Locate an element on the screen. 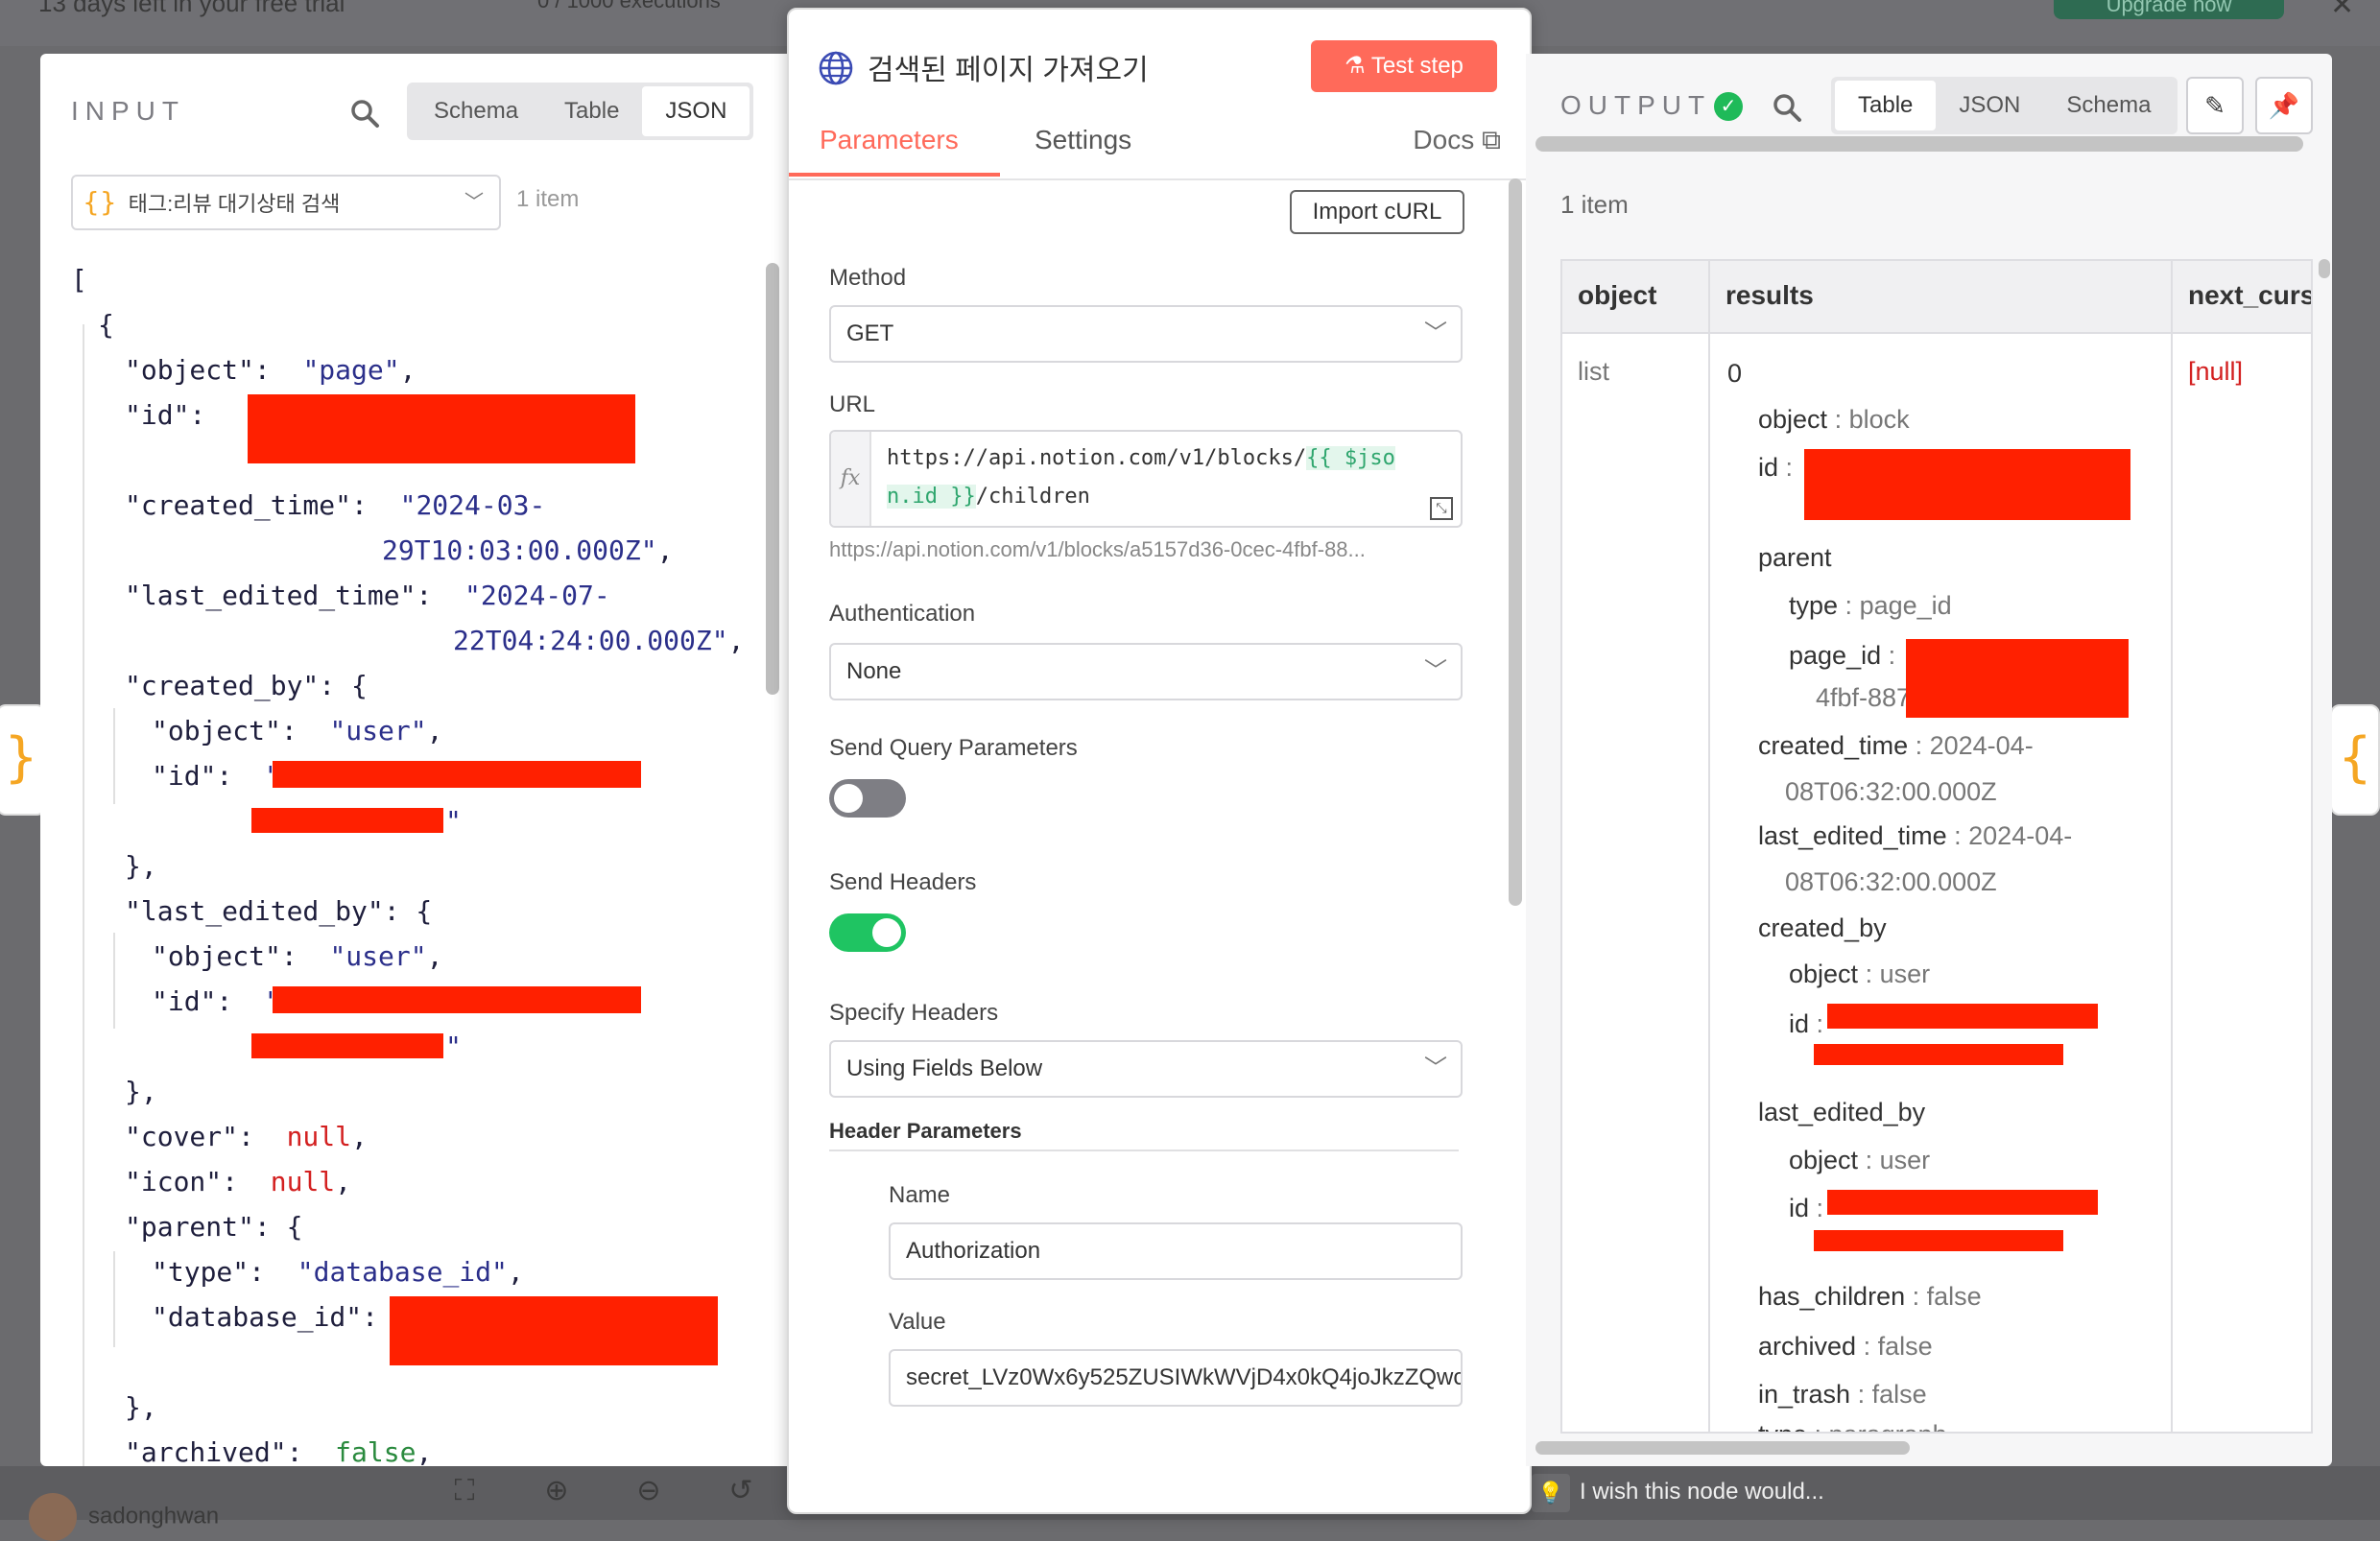 The image size is (2380, 1541). expand-icon: ⤡ is located at coordinates (1442, 508).